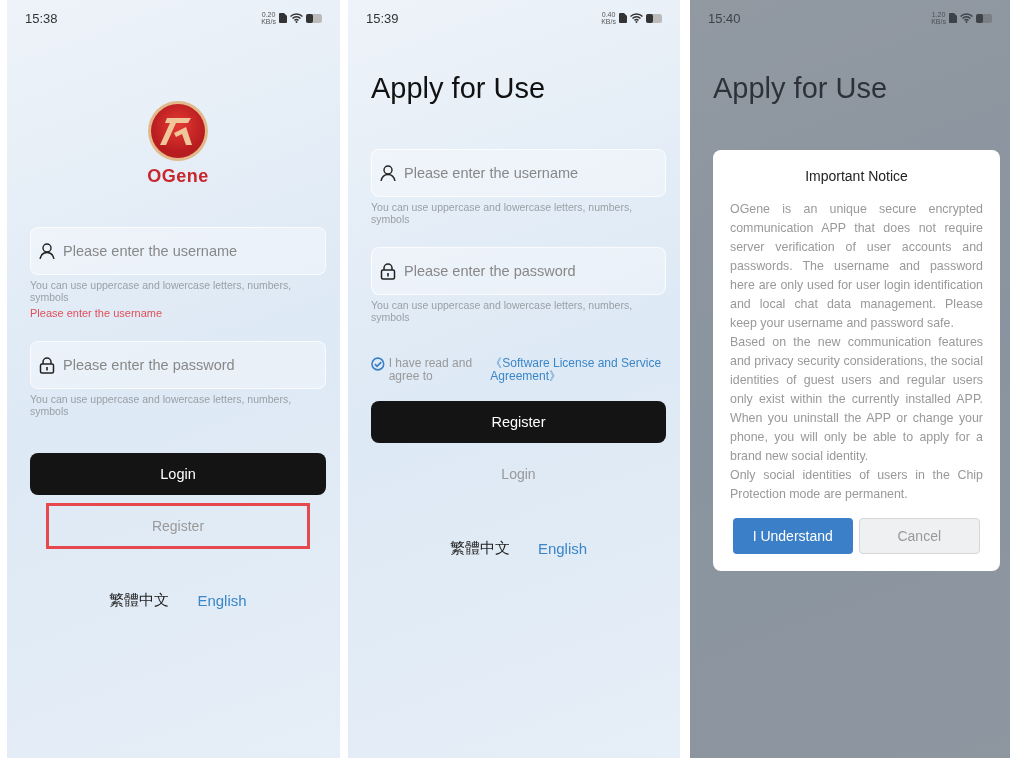 This screenshot has height=758, width=1017. Describe the element at coordinates (431, 370) in the screenshot. I see `agreement-text: I have read and agree to` at that location.